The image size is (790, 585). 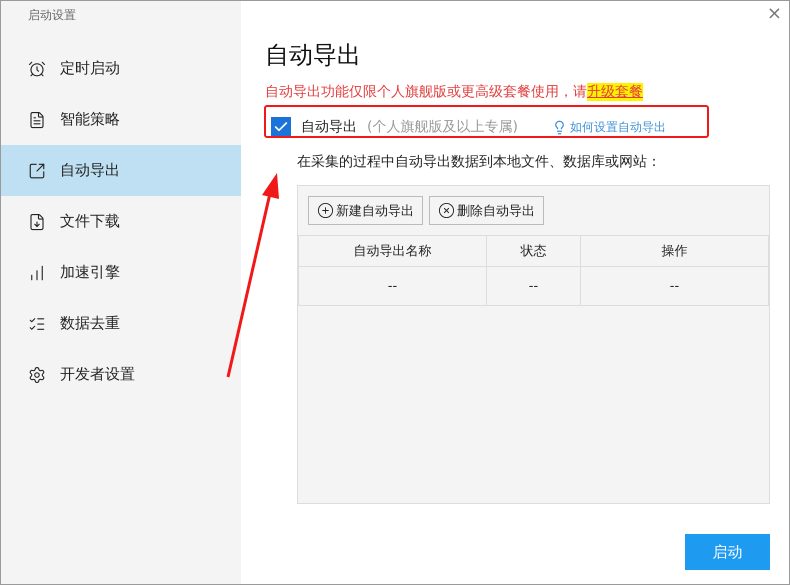 I want to click on column-header: 操作, so click(x=674, y=251).